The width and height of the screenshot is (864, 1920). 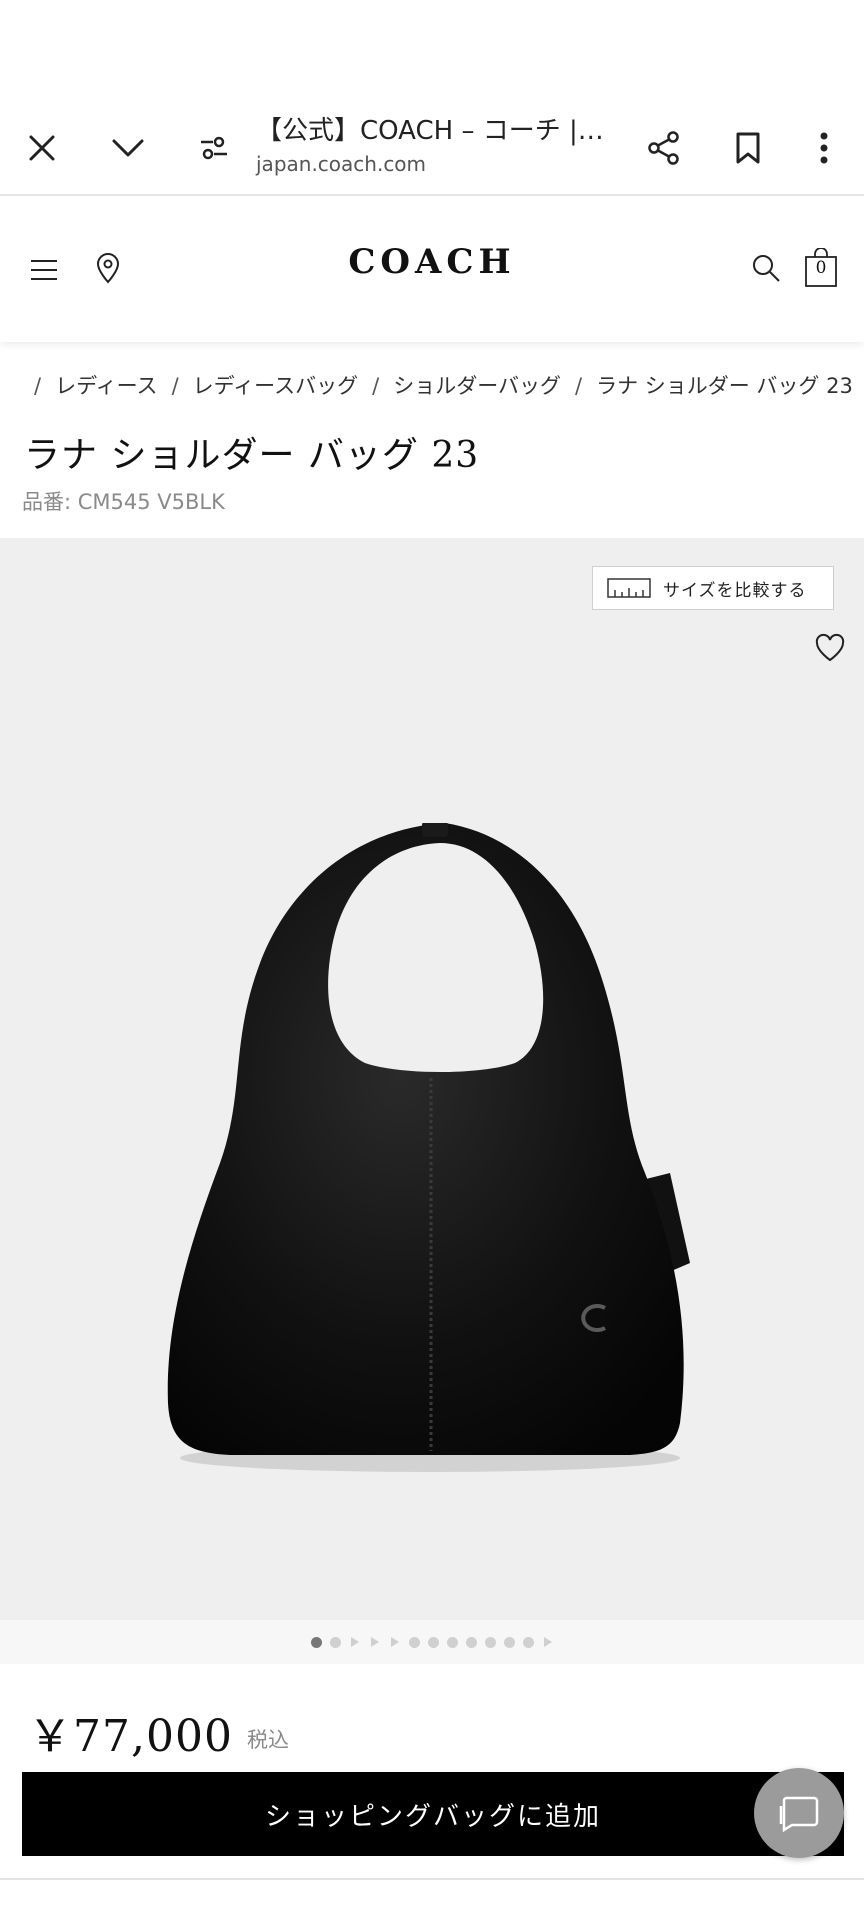 I want to click on search-icon, so click(x=766, y=268).